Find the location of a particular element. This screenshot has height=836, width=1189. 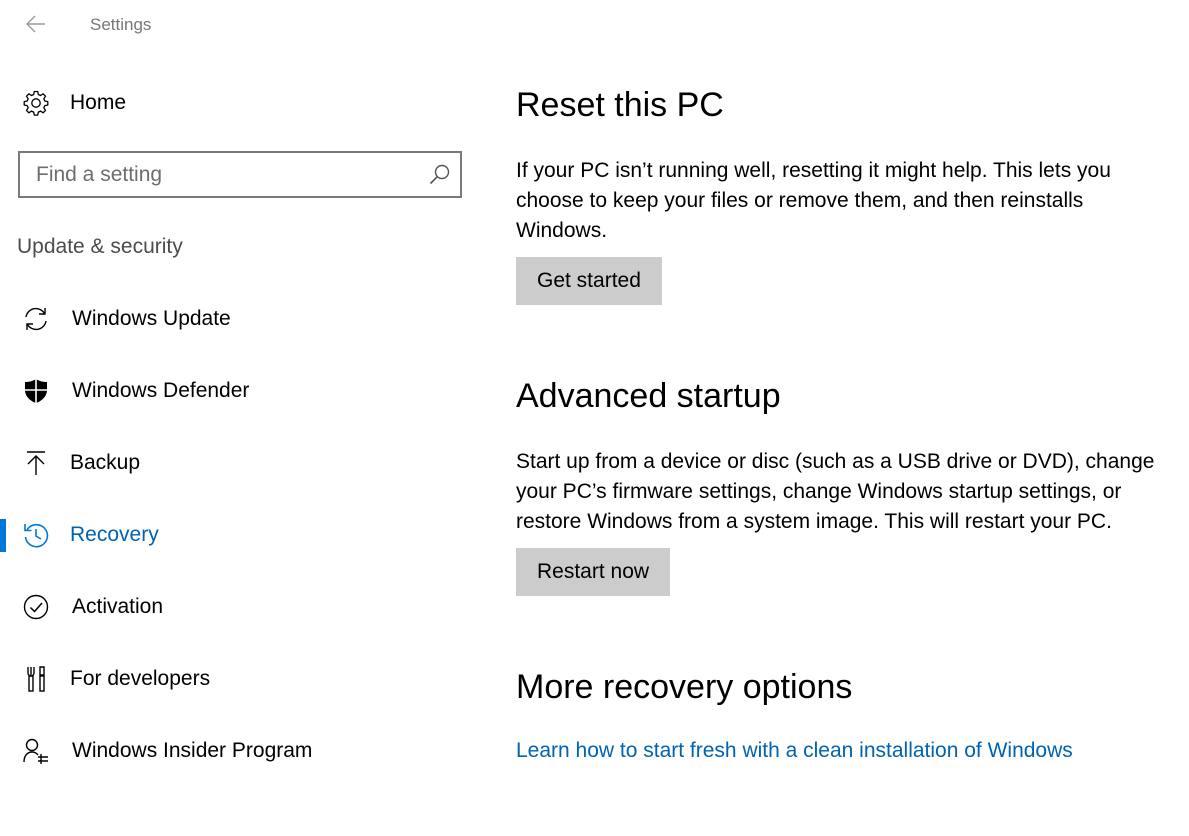

advanced-startup-heading: Advanced startup is located at coordinates (648, 396).